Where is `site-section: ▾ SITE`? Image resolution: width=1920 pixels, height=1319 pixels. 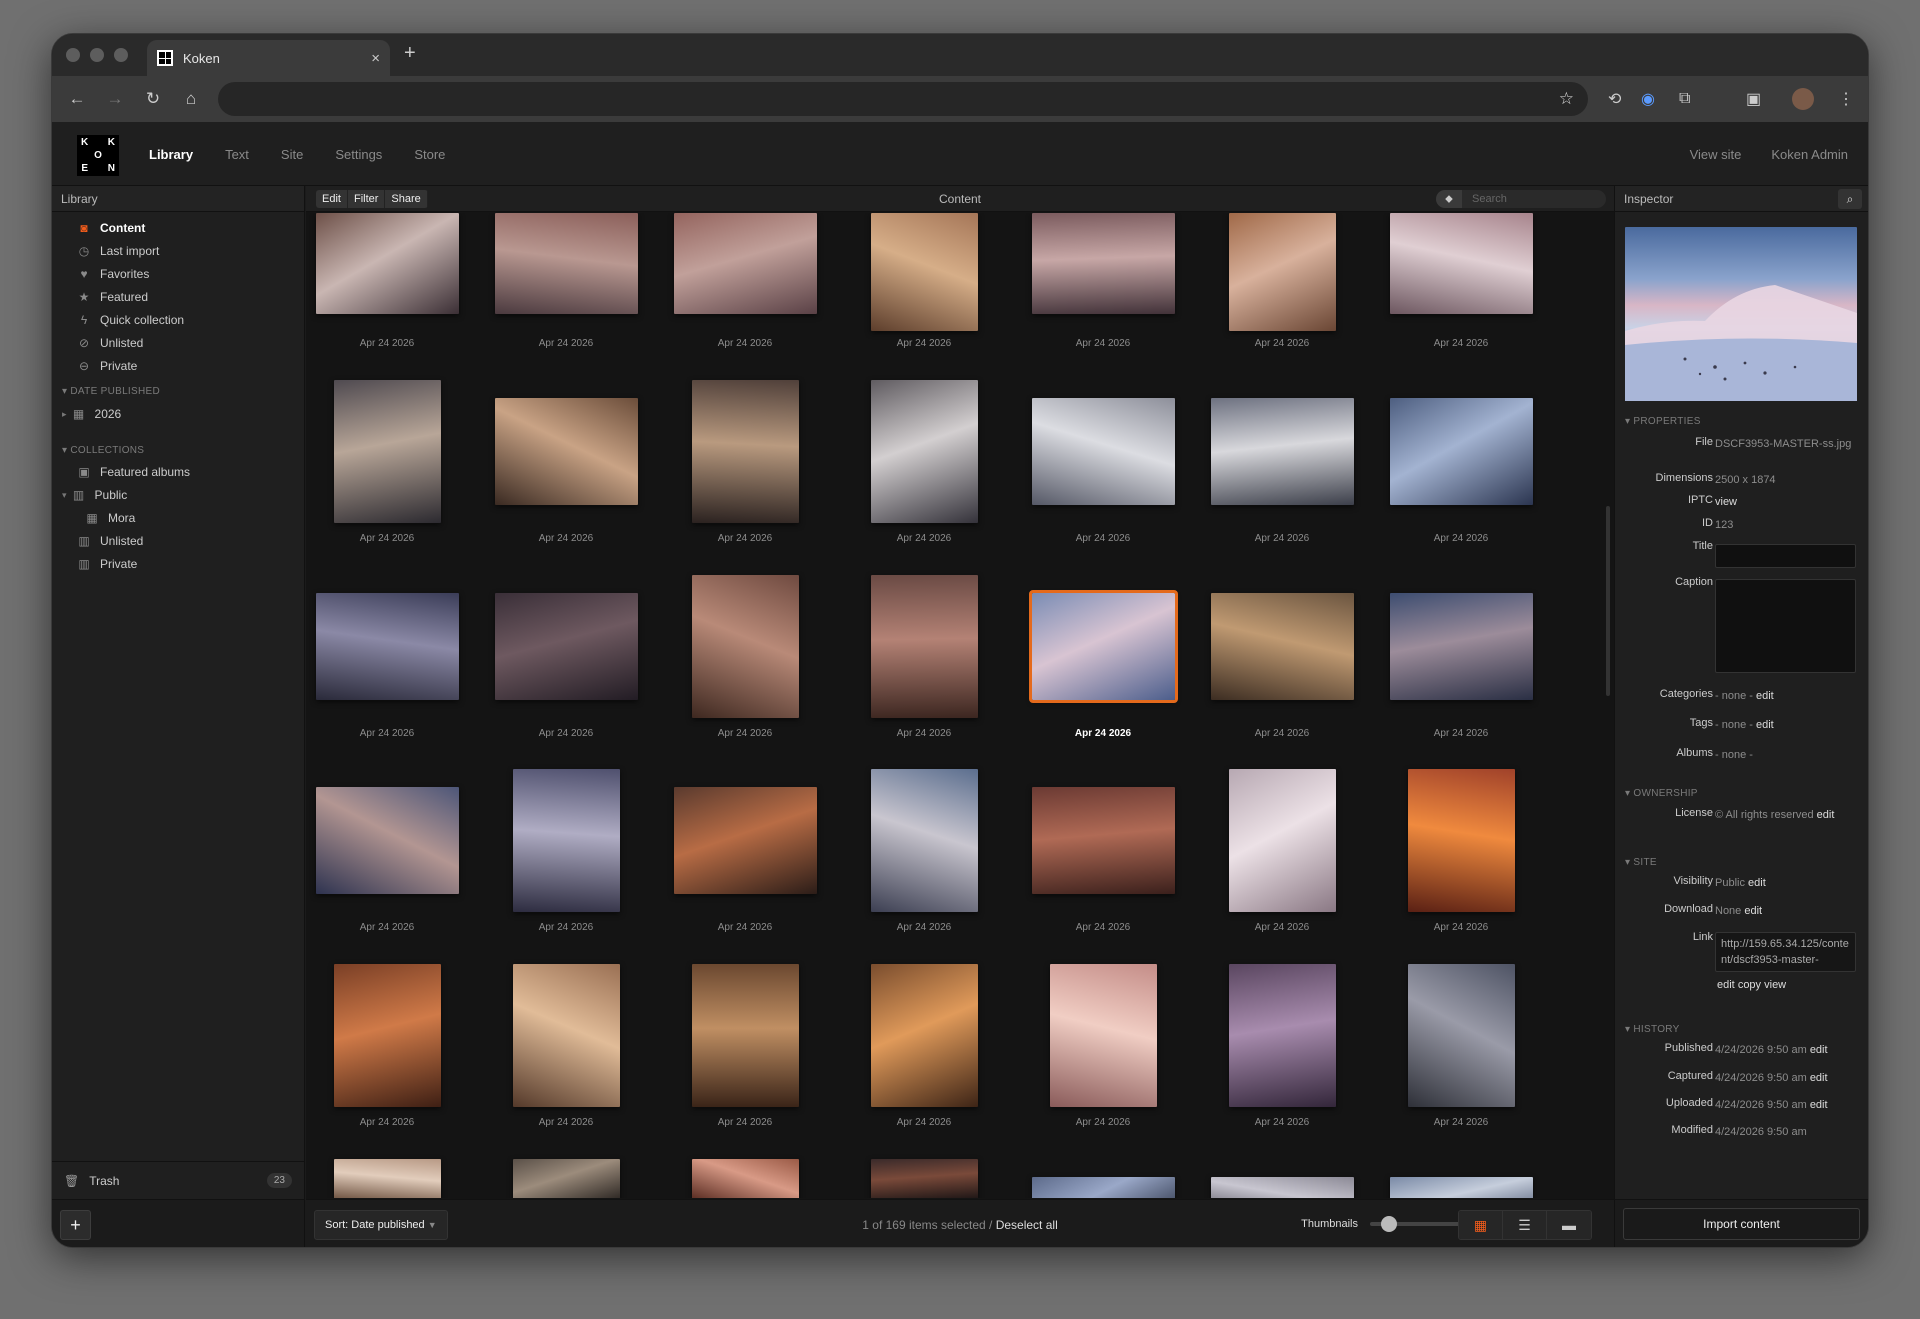
site-section: ▾ SITE is located at coordinates (1641, 862).